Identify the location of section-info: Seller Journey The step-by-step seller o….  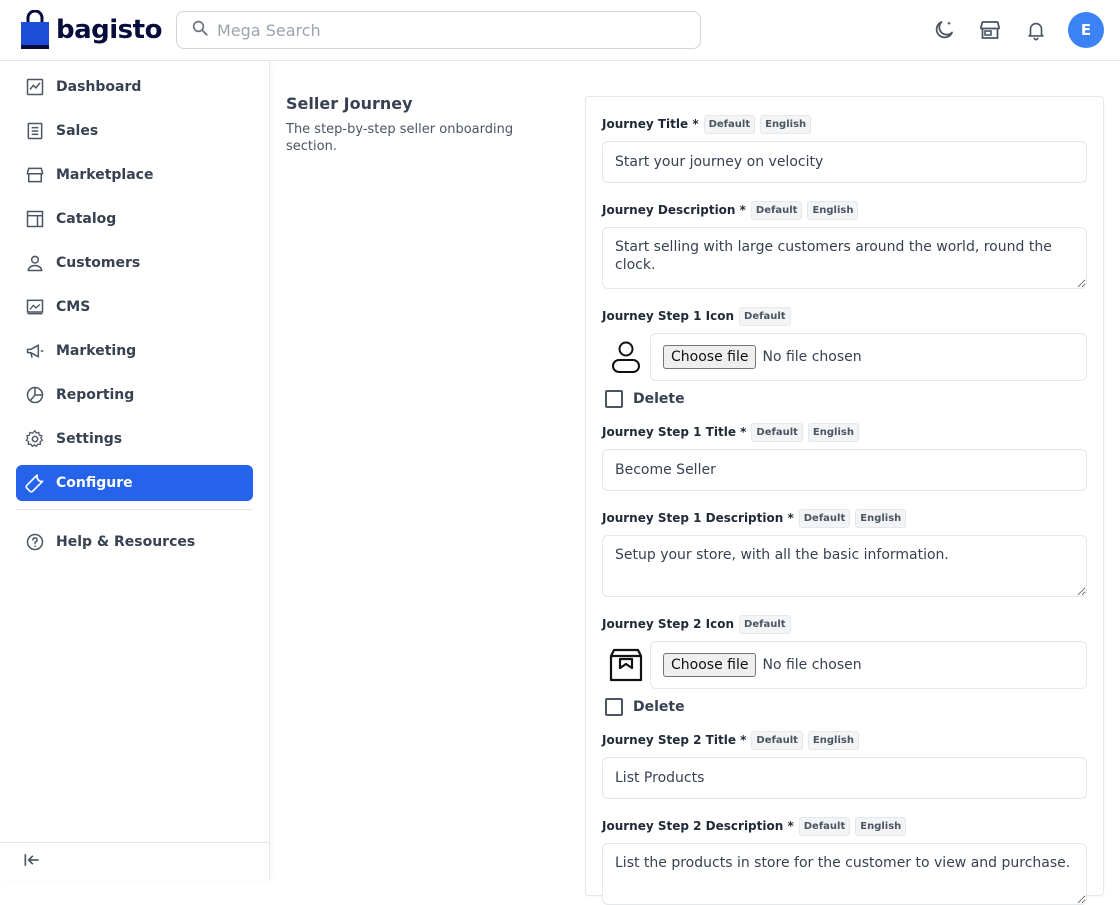
(416, 124).